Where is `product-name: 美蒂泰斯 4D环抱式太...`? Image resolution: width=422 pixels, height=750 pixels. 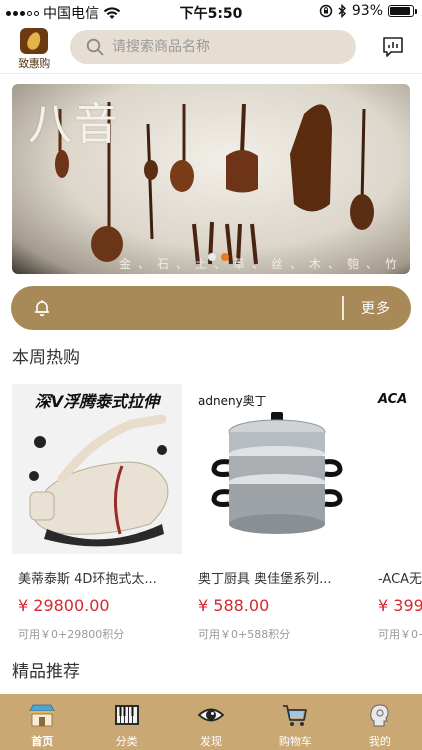
product-name: 美蒂泰斯 4D环抱式太... is located at coordinates (100, 577).